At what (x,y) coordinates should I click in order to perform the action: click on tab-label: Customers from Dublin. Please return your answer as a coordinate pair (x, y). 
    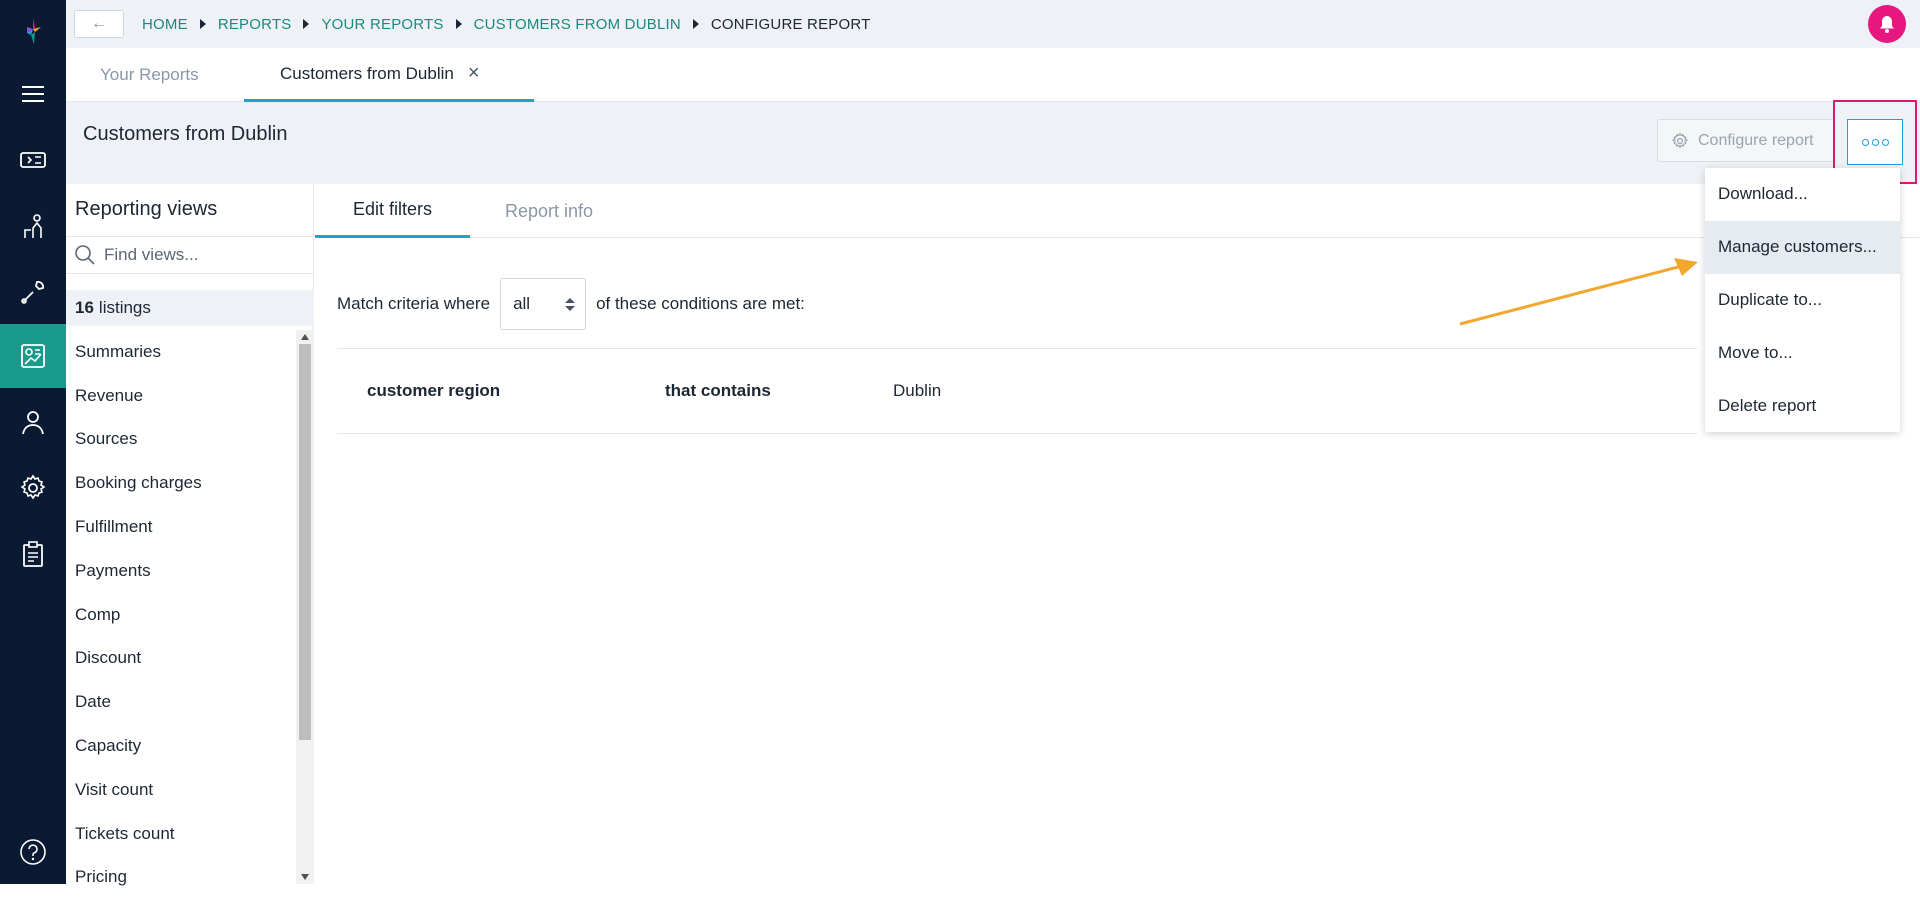
    Looking at the image, I should click on (367, 73).